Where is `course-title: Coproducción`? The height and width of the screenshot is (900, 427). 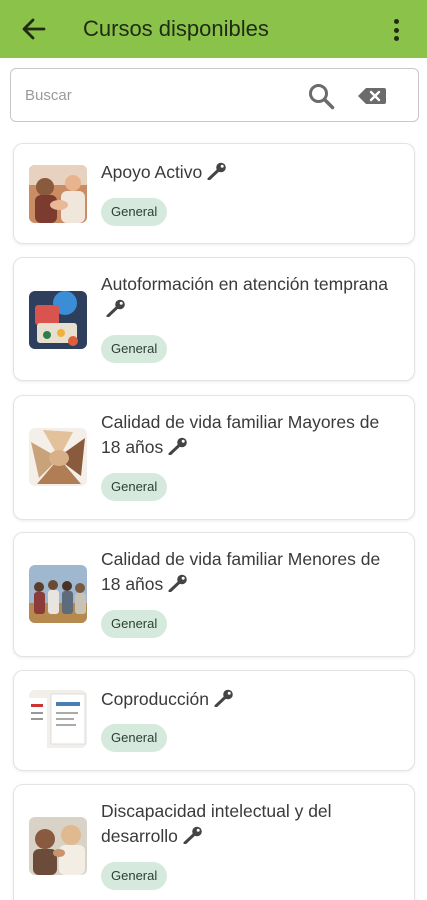
course-title: Coproducción is located at coordinates (246, 699).